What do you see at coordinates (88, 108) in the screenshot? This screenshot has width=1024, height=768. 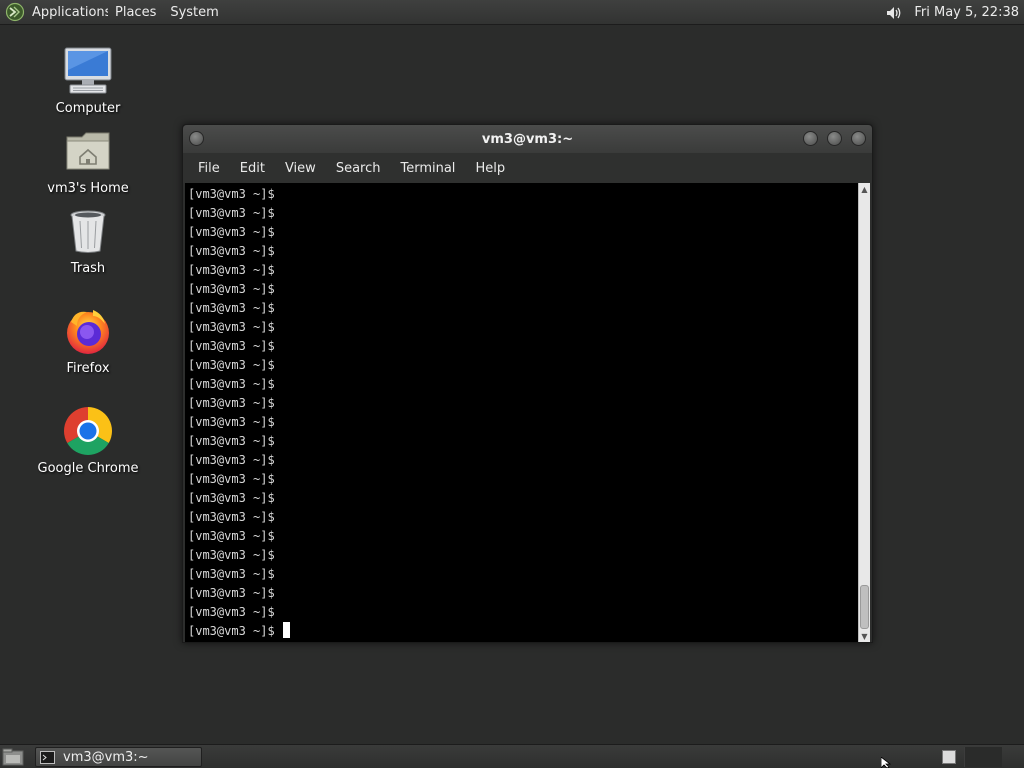 I see `desktop-icon-label: Computer` at bounding box center [88, 108].